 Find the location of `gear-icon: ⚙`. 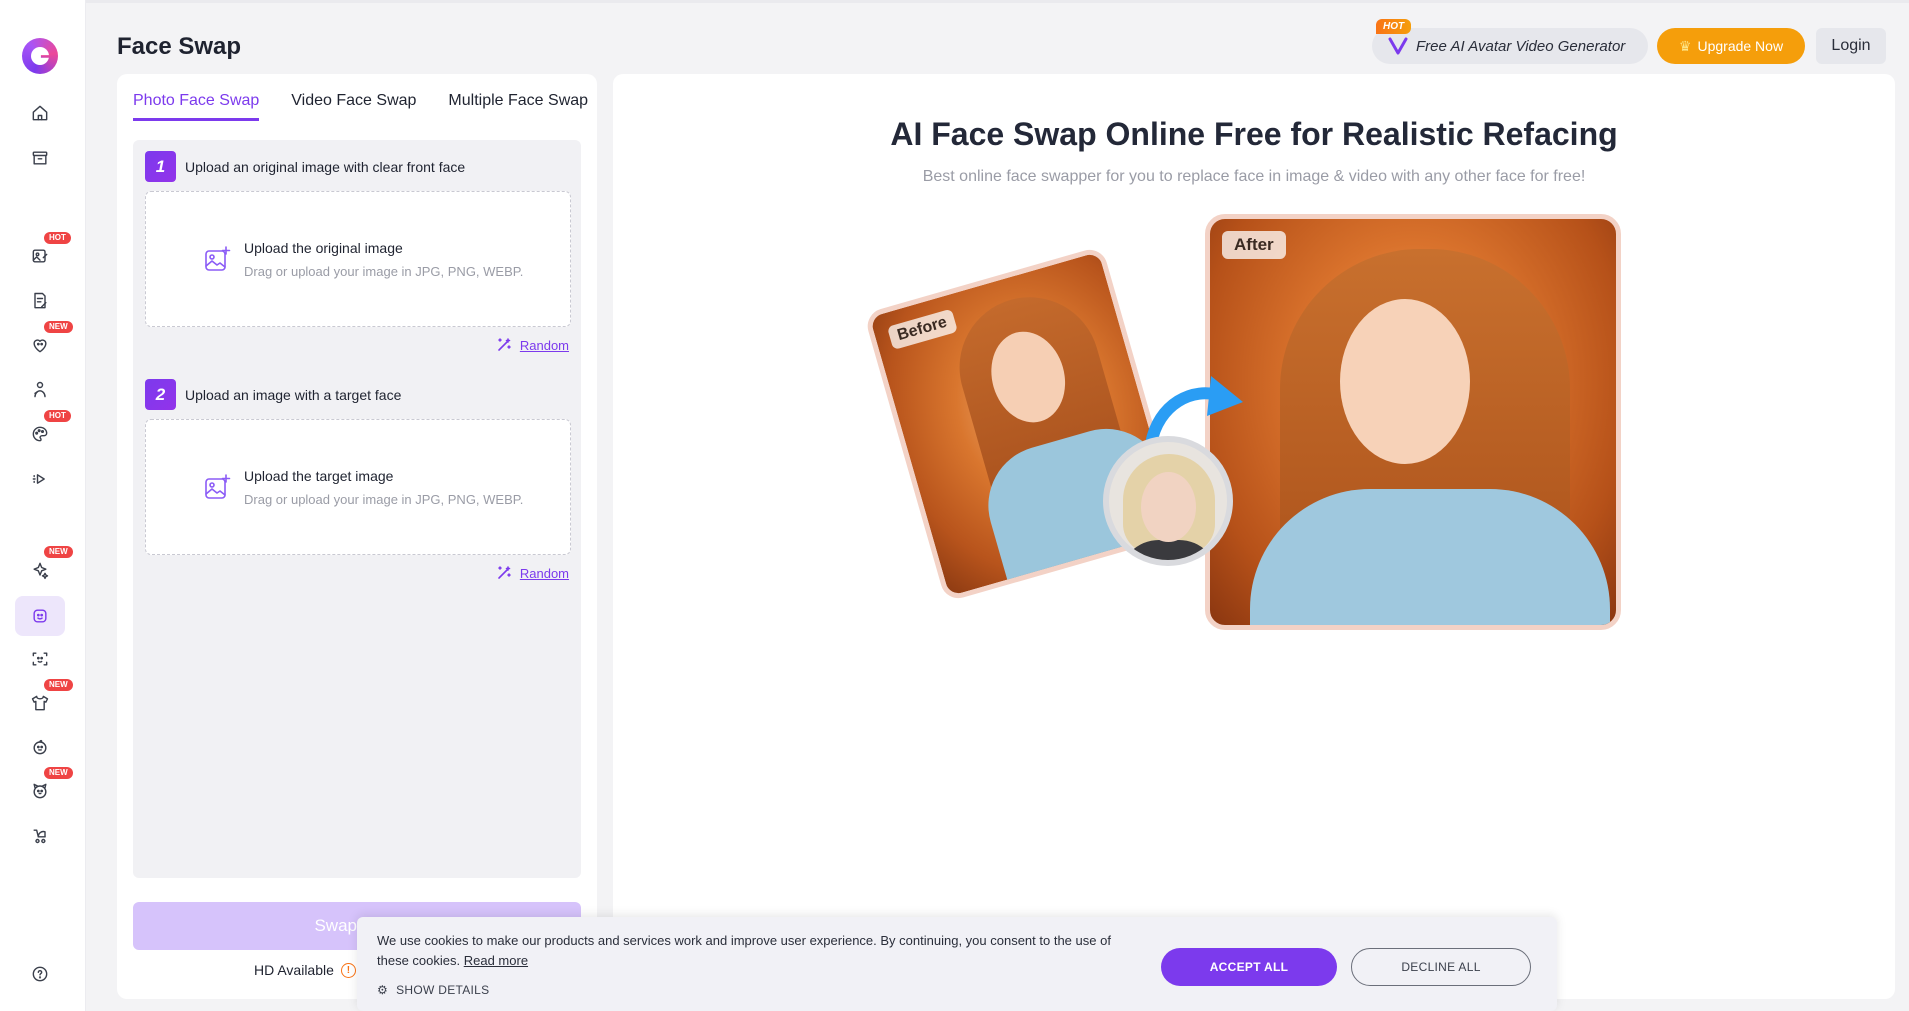

gear-icon: ⚙ is located at coordinates (383, 990).